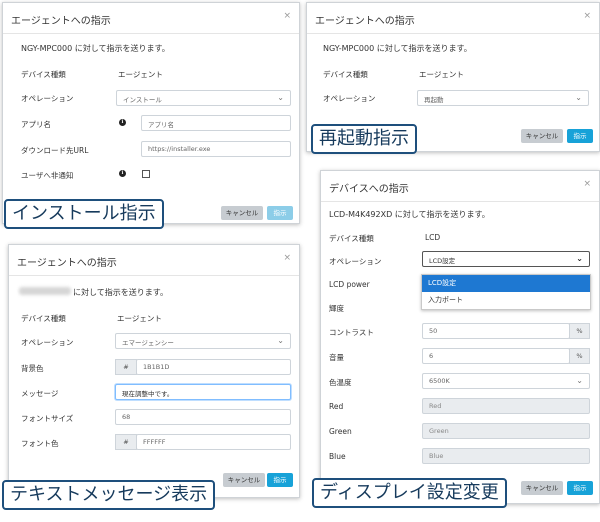 This screenshot has width=600, height=522. I want to click on operation-select-value: LCD設定, so click(442, 261).